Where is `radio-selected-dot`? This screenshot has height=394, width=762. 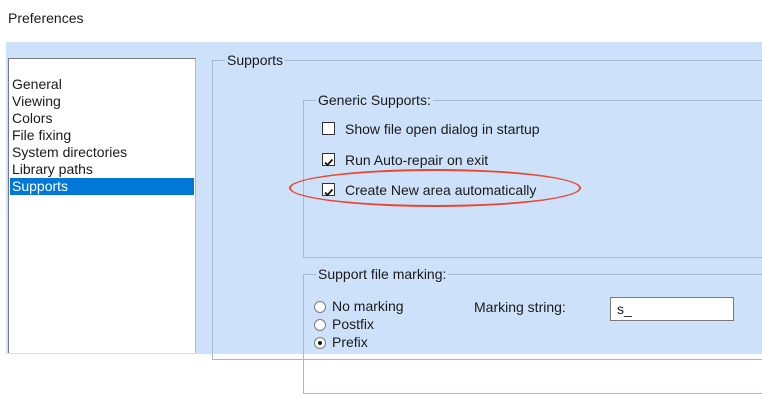 radio-selected-dot is located at coordinates (320, 343).